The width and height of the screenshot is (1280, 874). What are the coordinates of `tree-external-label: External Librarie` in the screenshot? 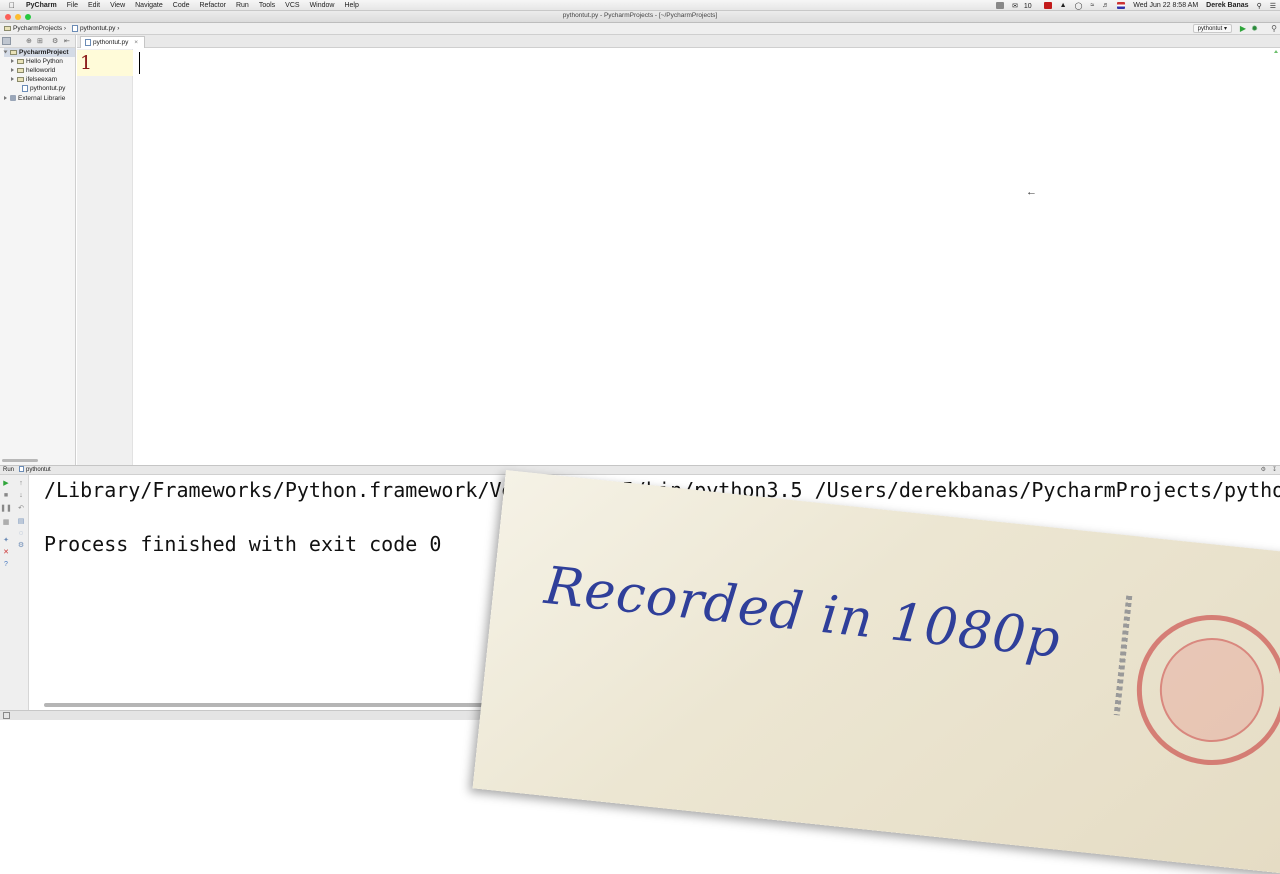 It's located at (42, 98).